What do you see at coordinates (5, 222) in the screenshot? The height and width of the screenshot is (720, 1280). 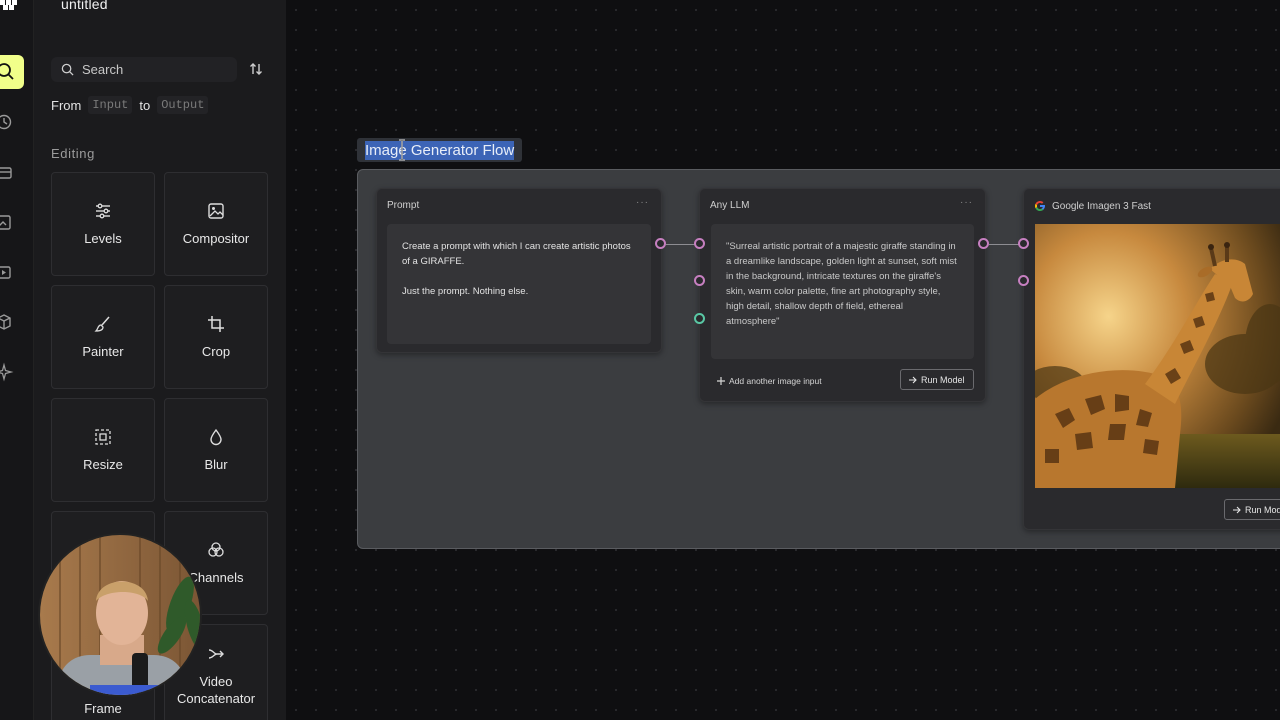 I see `image-edit-icon` at bounding box center [5, 222].